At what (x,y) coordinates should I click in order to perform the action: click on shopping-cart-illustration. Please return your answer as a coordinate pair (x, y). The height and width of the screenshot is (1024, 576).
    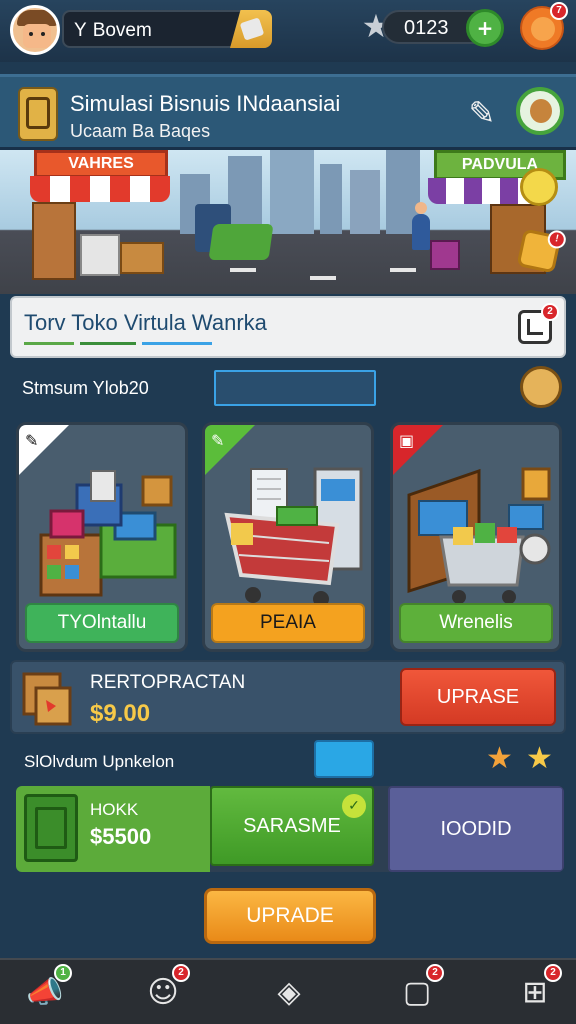
    Looking at the image, I should click on (293, 537).